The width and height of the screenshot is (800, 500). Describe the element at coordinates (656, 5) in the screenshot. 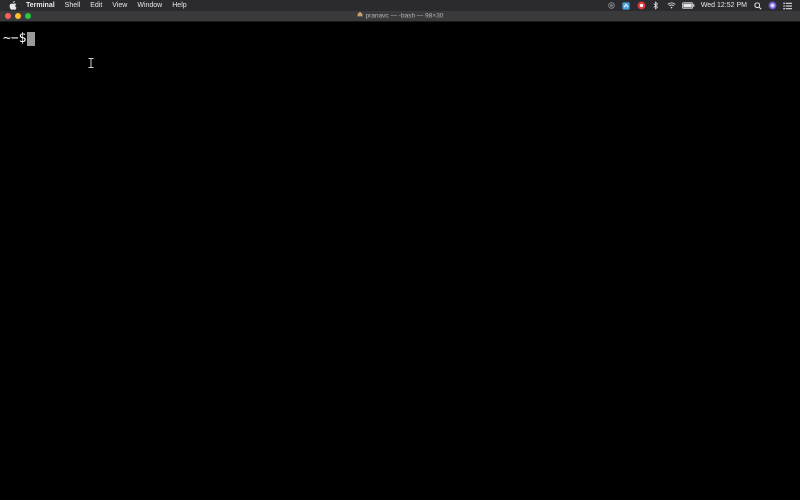

I see `bluetooth-icon` at that location.